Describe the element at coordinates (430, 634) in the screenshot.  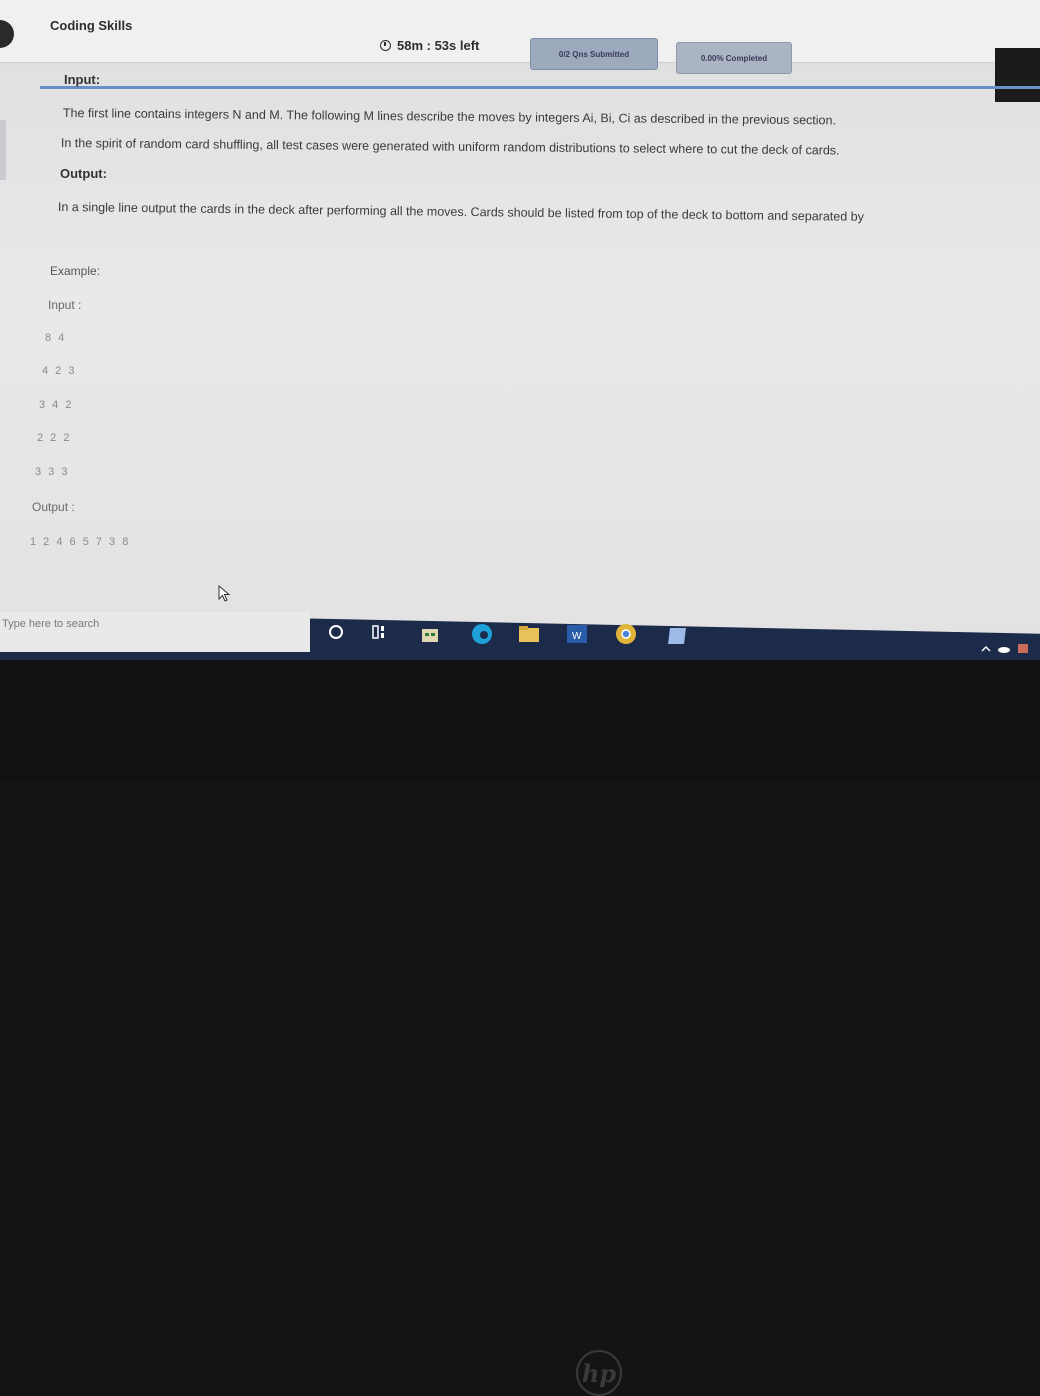
I see `store-icon` at that location.